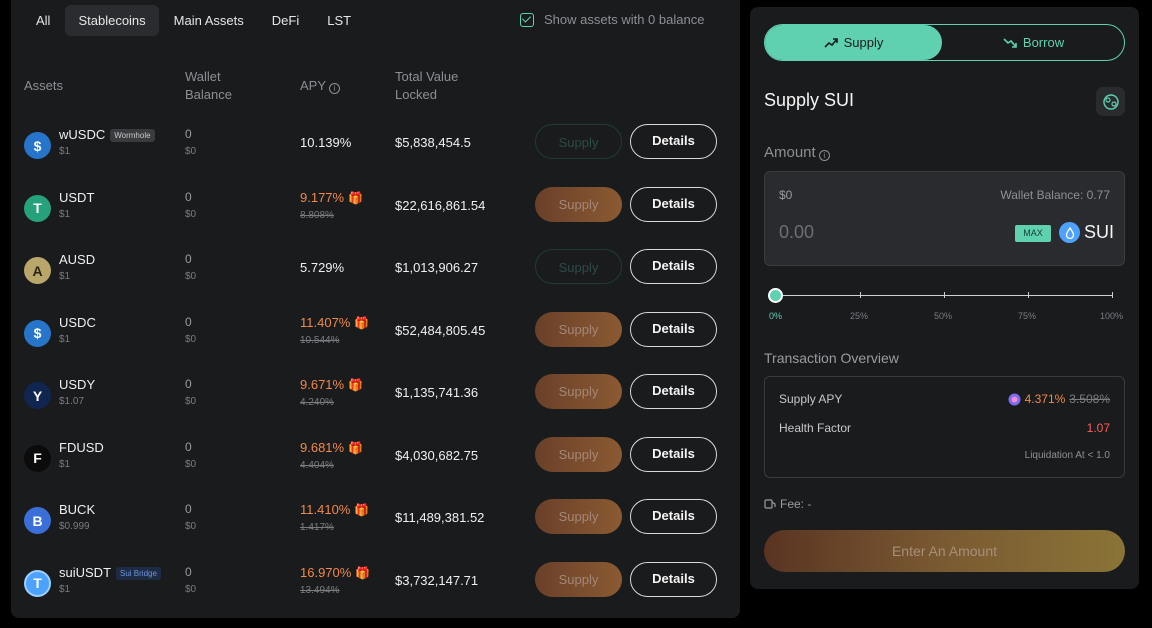 The height and width of the screenshot is (628, 1152). Describe the element at coordinates (81, 447) in the screenshot. I see `asset-symbol: FDUSD` at that location.